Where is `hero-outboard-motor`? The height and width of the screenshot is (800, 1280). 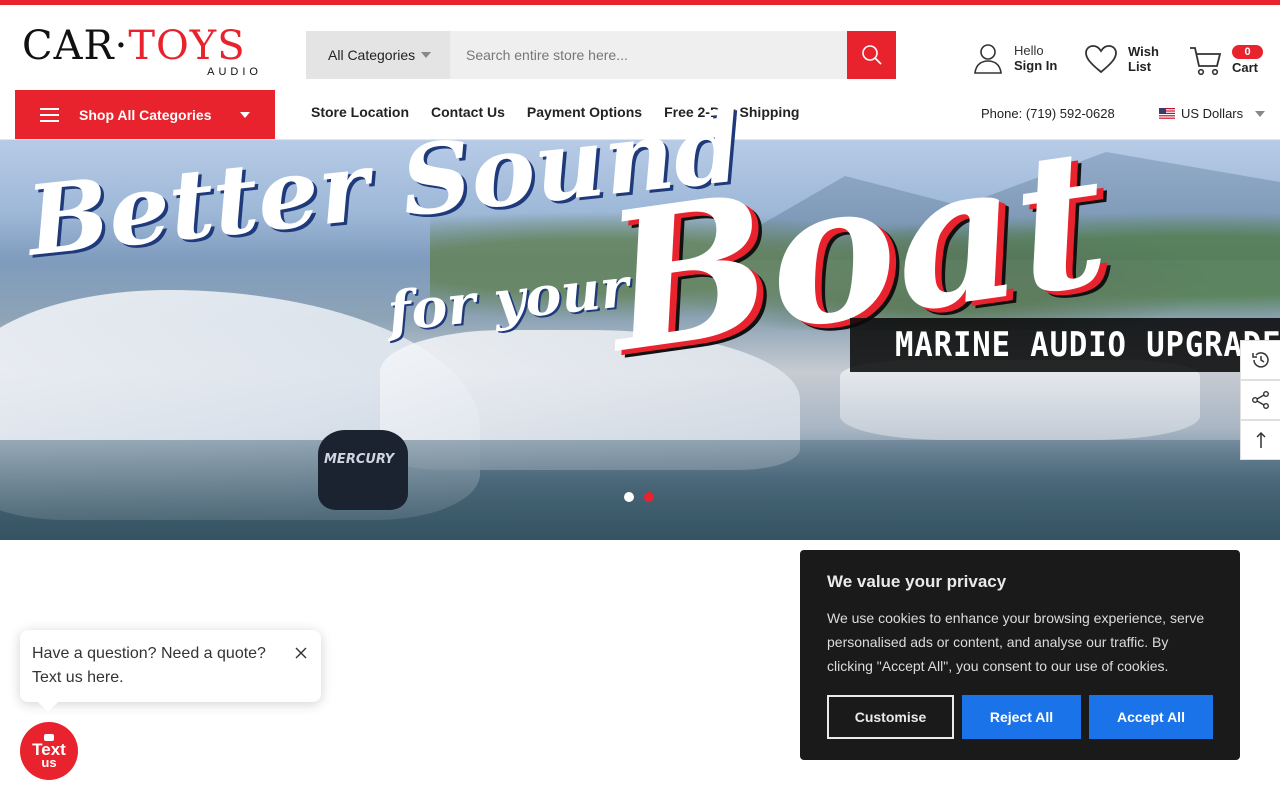 hero-outboard-motor is located at coordinates (363, 470).